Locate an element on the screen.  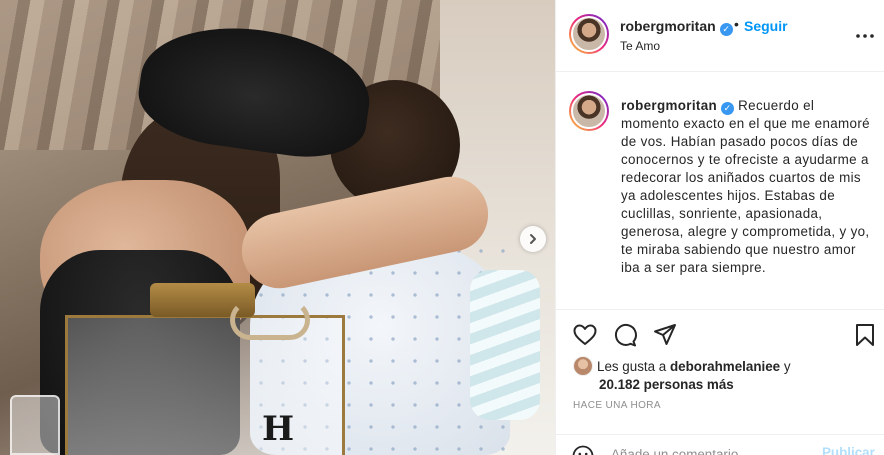
caption-username-link: robergmoritan ✓ is located at coordinates (678, 106).